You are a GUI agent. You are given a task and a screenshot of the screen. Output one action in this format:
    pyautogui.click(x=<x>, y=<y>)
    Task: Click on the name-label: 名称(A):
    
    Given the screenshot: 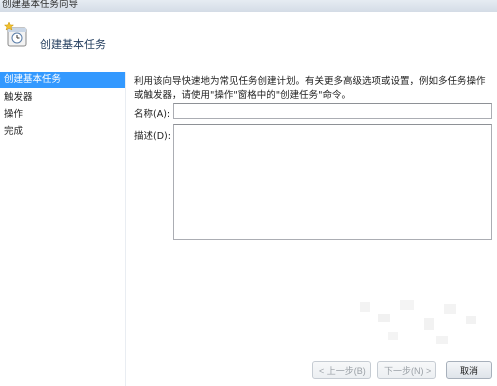 What is the action you would take?
    pyautogui.click(x=152, y=114)
    